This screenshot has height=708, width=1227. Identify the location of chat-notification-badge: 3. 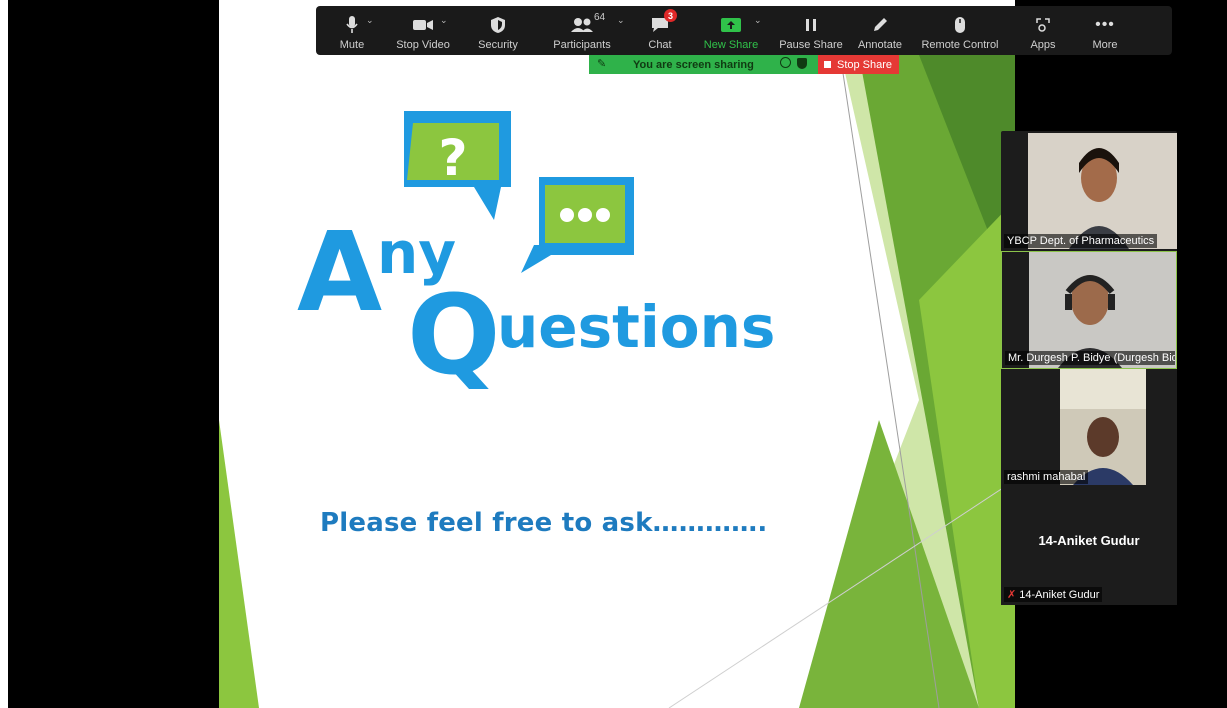
(670, 15).